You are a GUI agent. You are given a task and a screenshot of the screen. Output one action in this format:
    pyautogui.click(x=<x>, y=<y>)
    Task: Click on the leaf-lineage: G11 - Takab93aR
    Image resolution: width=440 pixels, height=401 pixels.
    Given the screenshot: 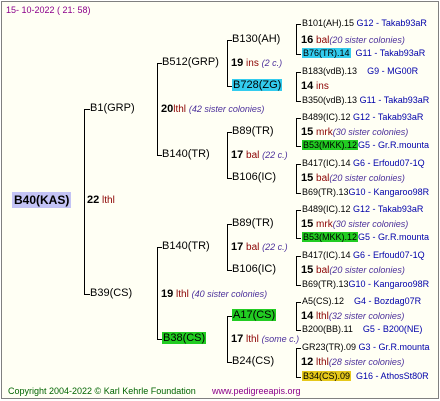 What is the action you would take?
    pyautogui.click(x=390, y=53)
    